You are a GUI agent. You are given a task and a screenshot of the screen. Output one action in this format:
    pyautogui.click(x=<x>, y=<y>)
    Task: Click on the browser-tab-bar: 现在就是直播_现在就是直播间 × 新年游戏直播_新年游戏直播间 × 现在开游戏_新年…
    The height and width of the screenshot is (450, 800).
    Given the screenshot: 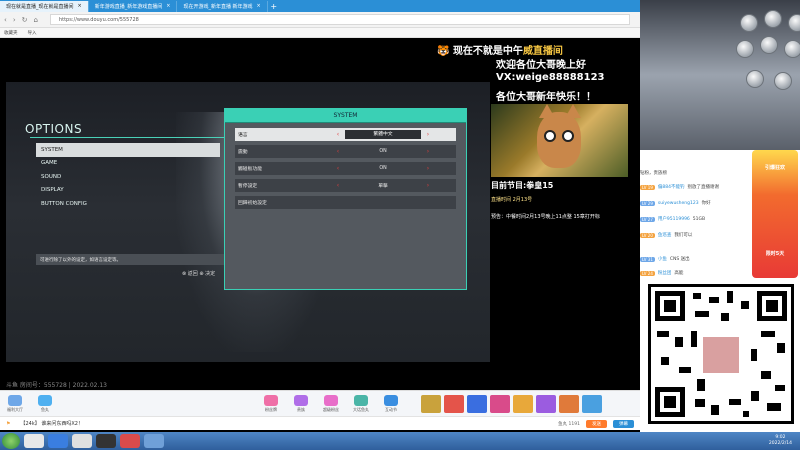 What is the action you would take?
    pyautogui.click(x=320, y=6)
    